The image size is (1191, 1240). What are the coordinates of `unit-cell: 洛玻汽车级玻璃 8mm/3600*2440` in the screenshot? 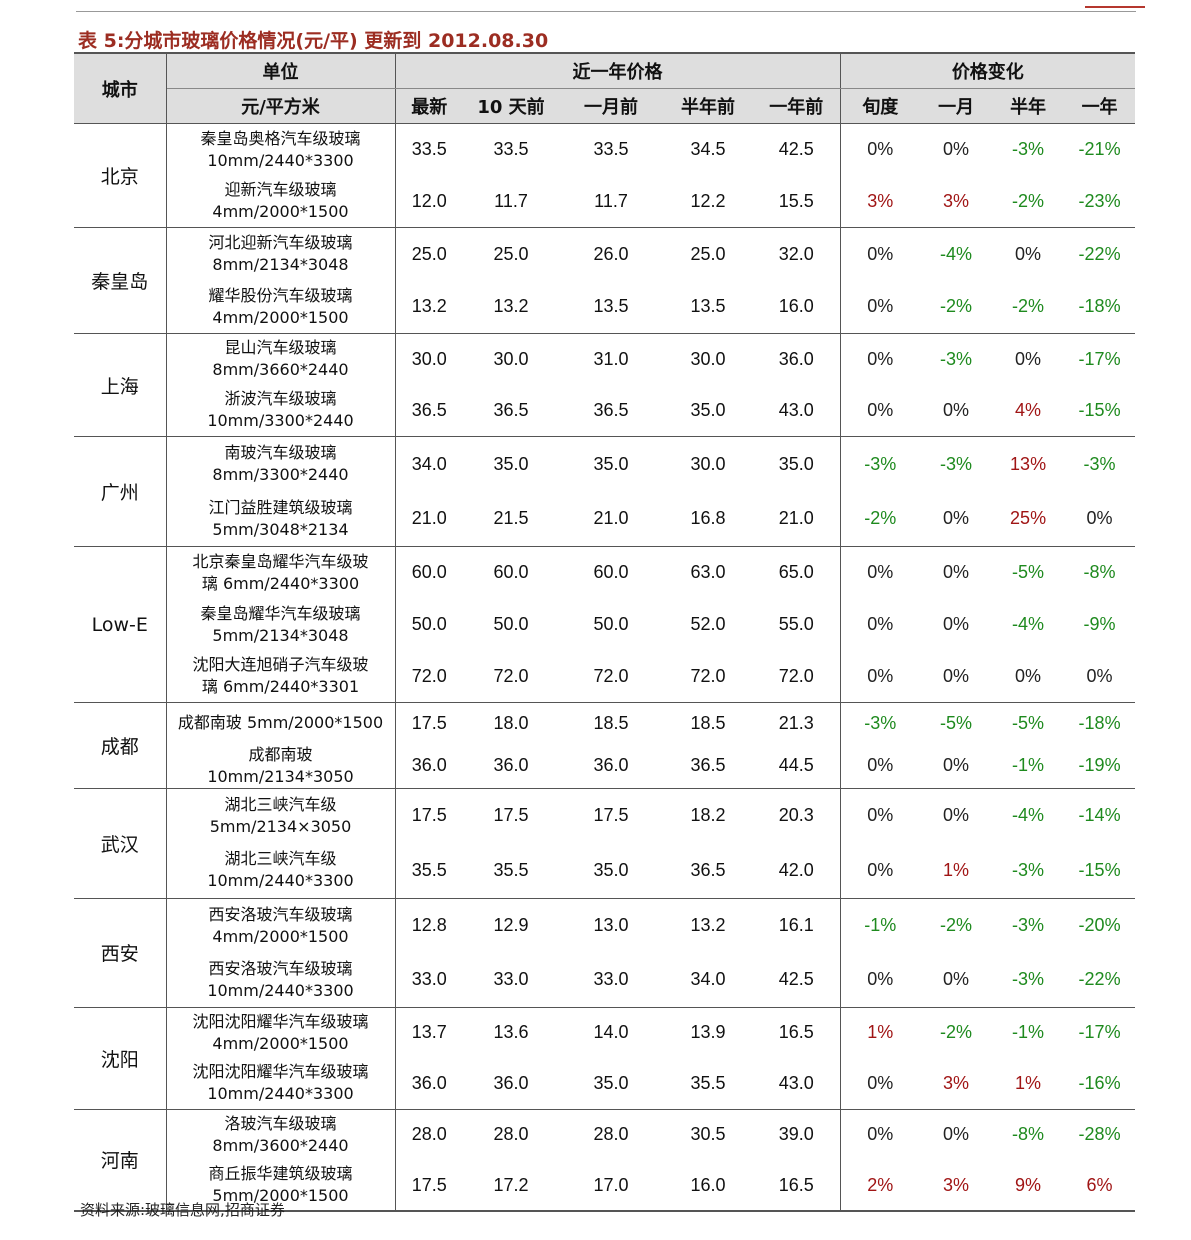 It's located at (281, 1134).